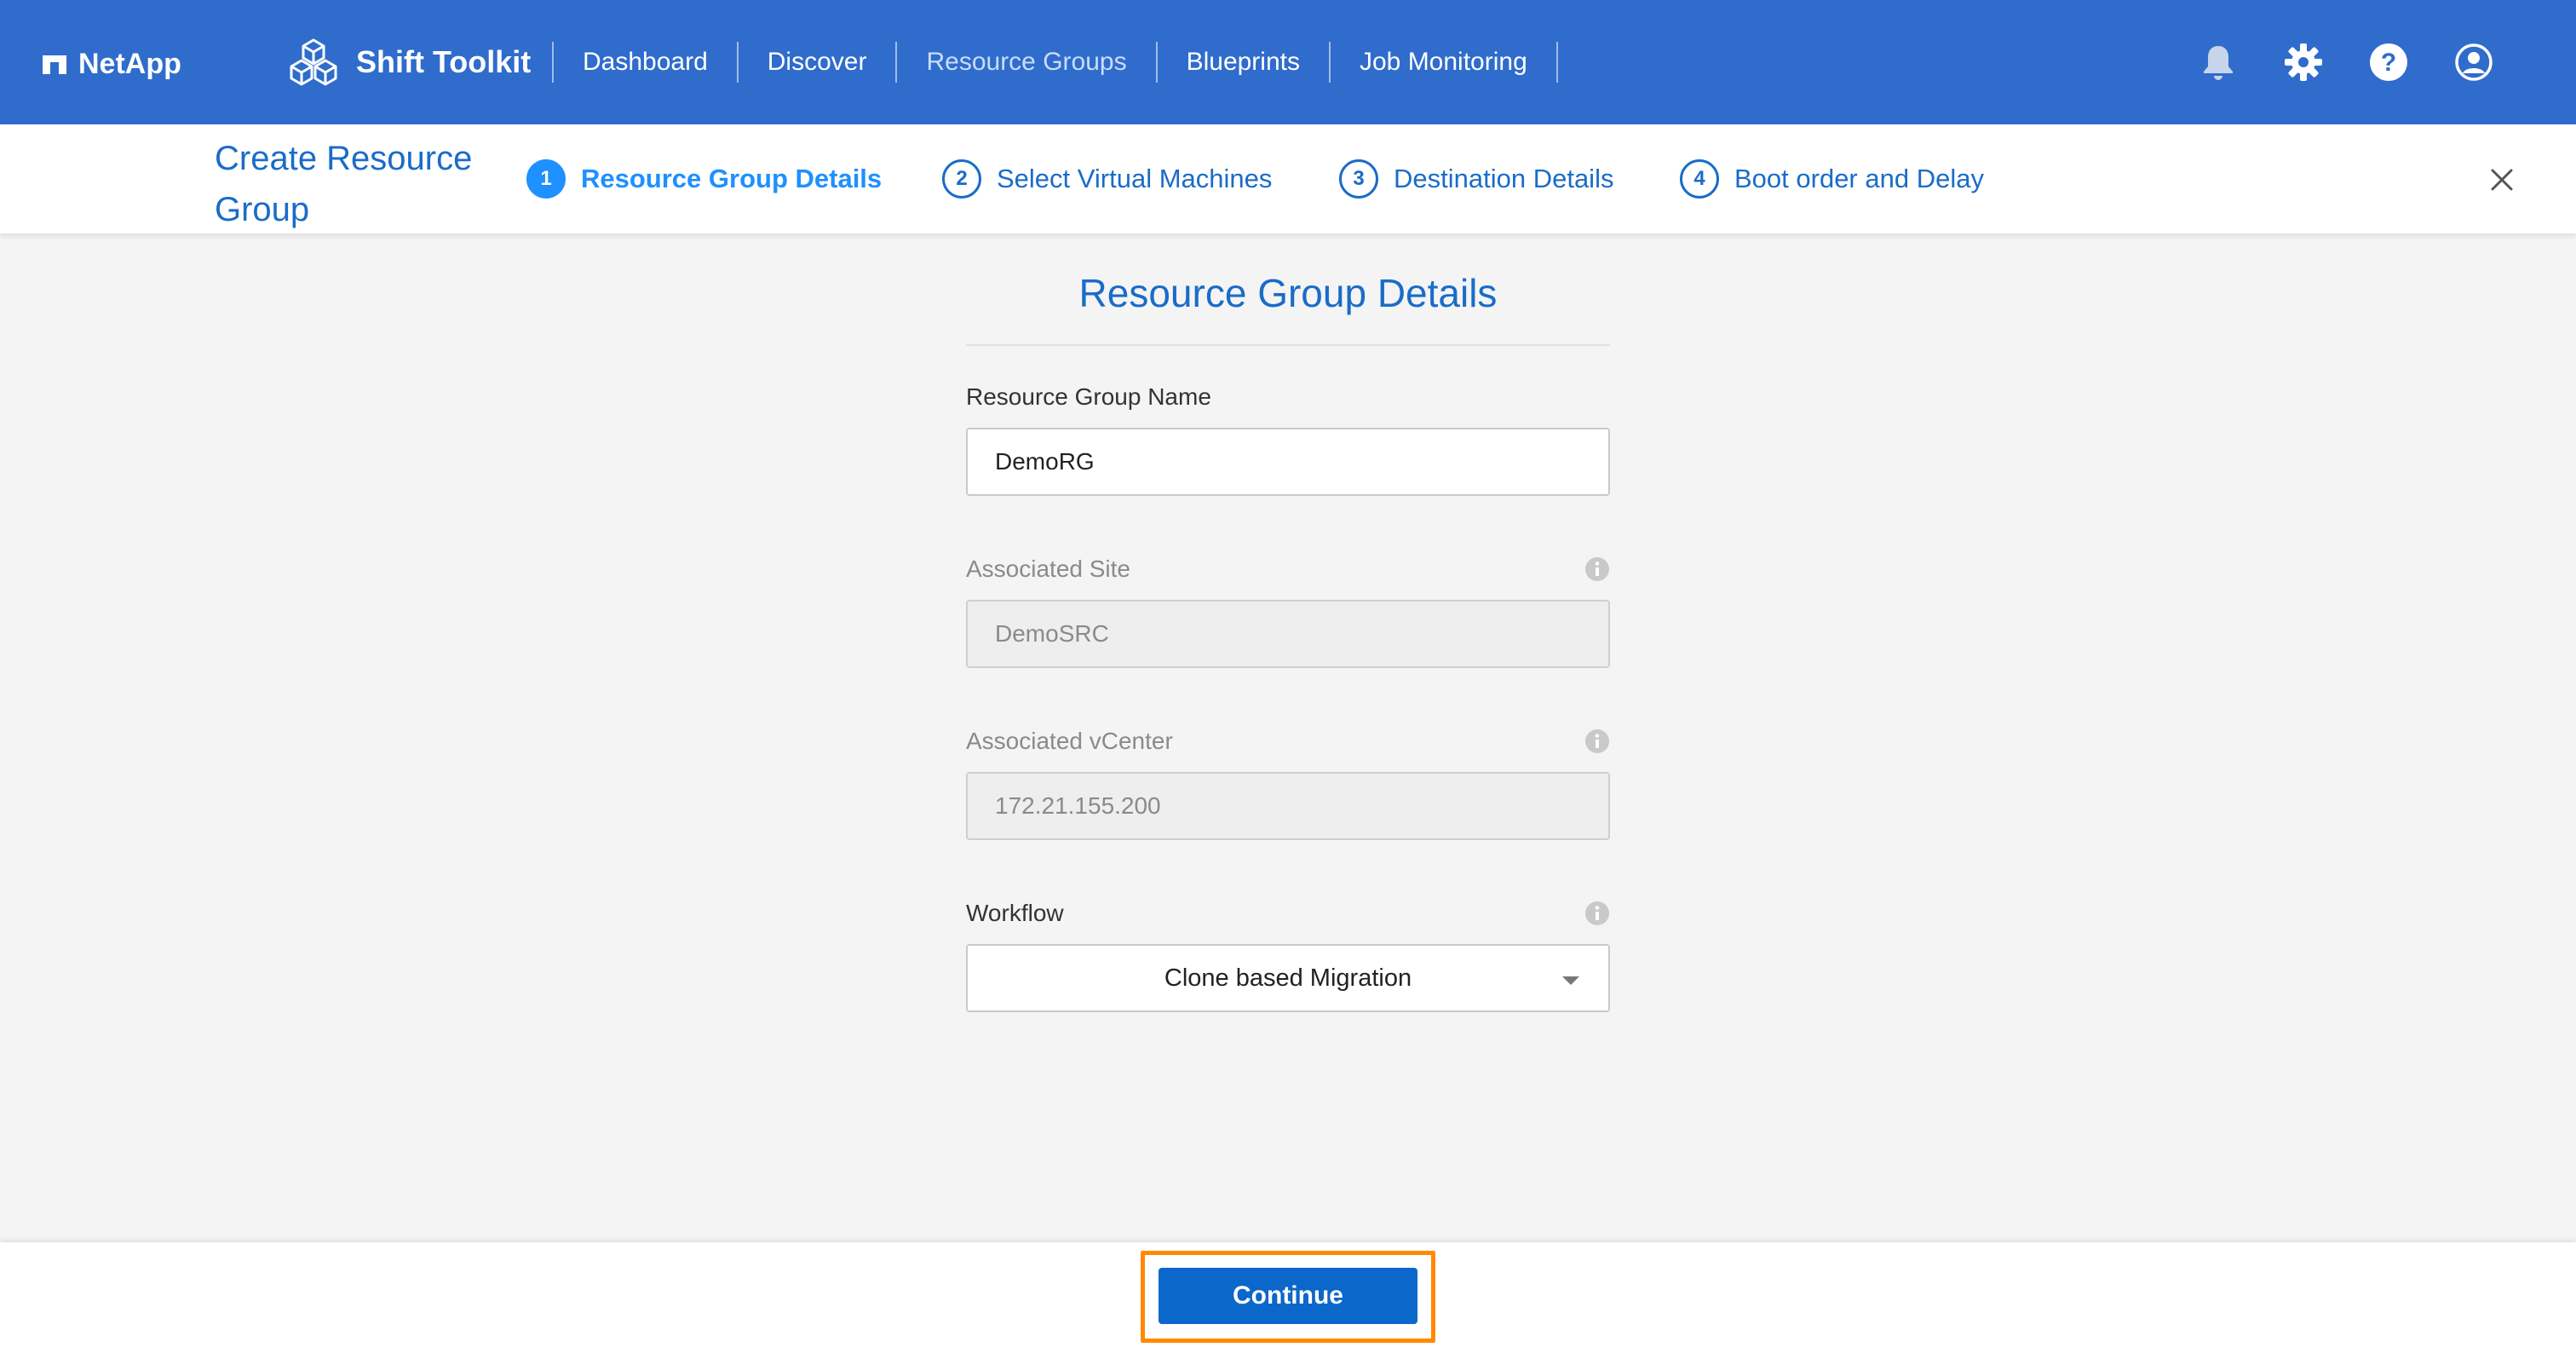 The width and height of the screenshot is (2576, 1353). I want to click on nav-actions: ?, so click(2346, 62).